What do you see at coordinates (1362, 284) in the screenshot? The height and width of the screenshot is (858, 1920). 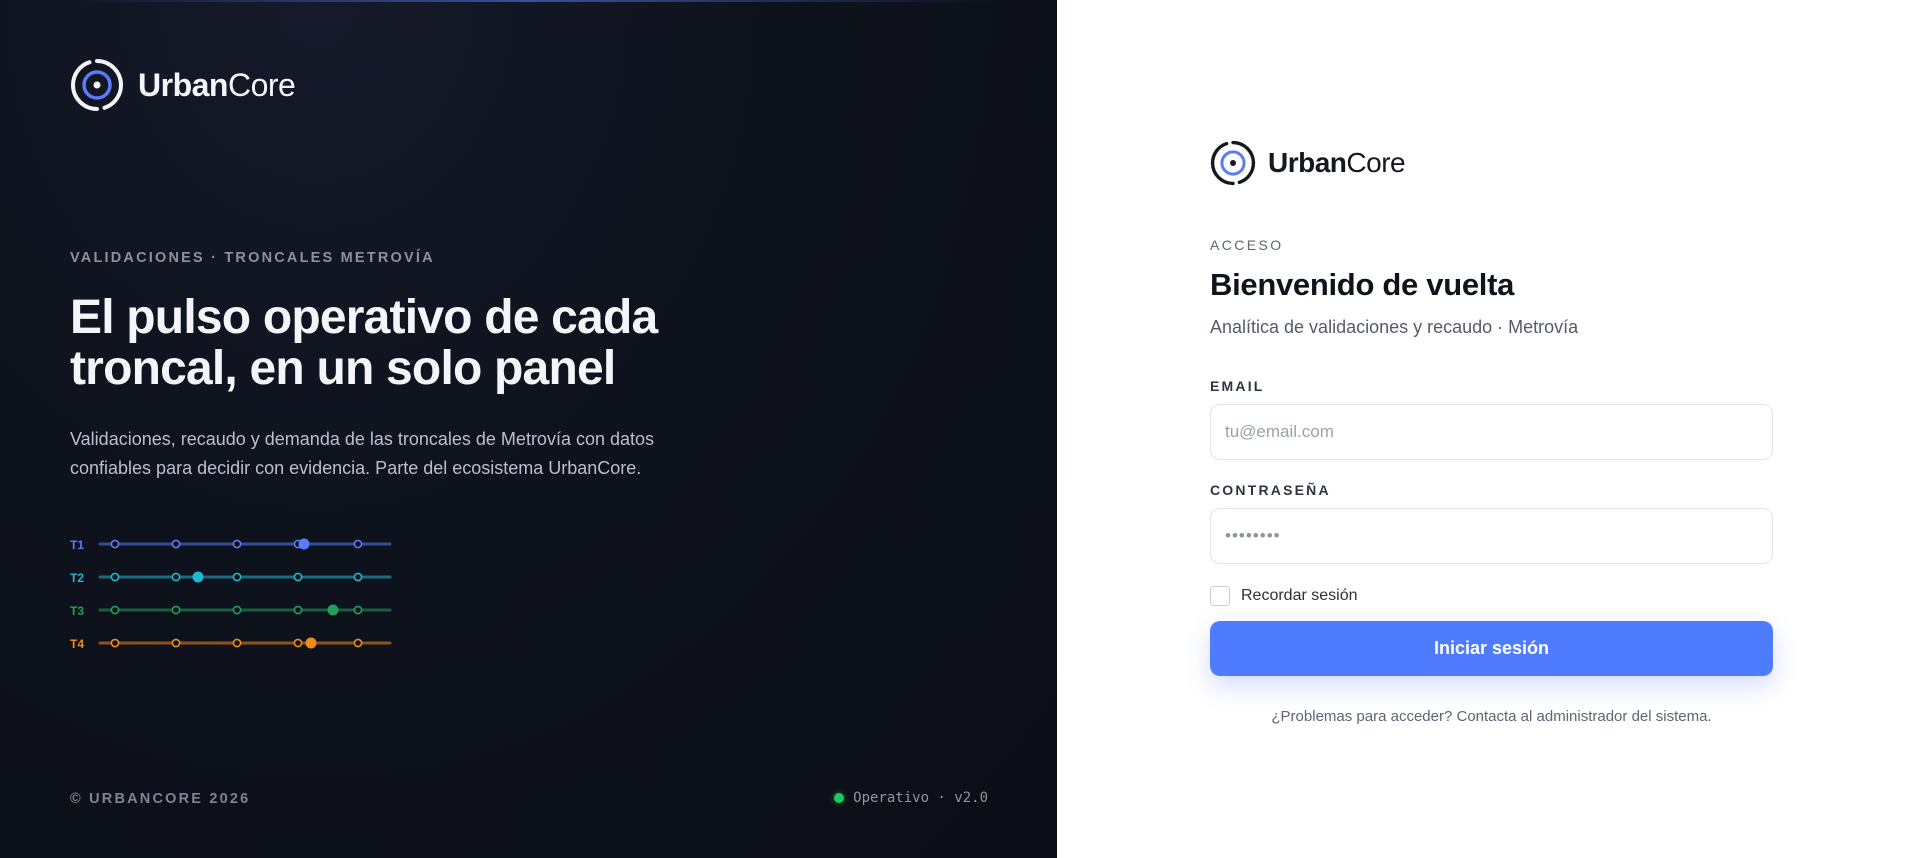 I see `login-title: Bienvenido de vuelta` at bounding box center [1362, 284].